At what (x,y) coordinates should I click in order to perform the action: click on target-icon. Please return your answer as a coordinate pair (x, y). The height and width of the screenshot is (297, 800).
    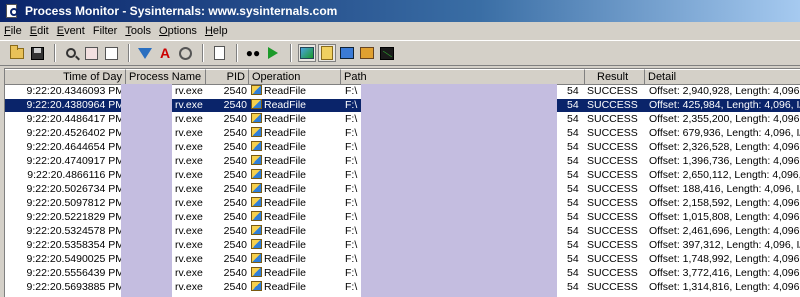
    Looking at the image, I should click on (185, 53).